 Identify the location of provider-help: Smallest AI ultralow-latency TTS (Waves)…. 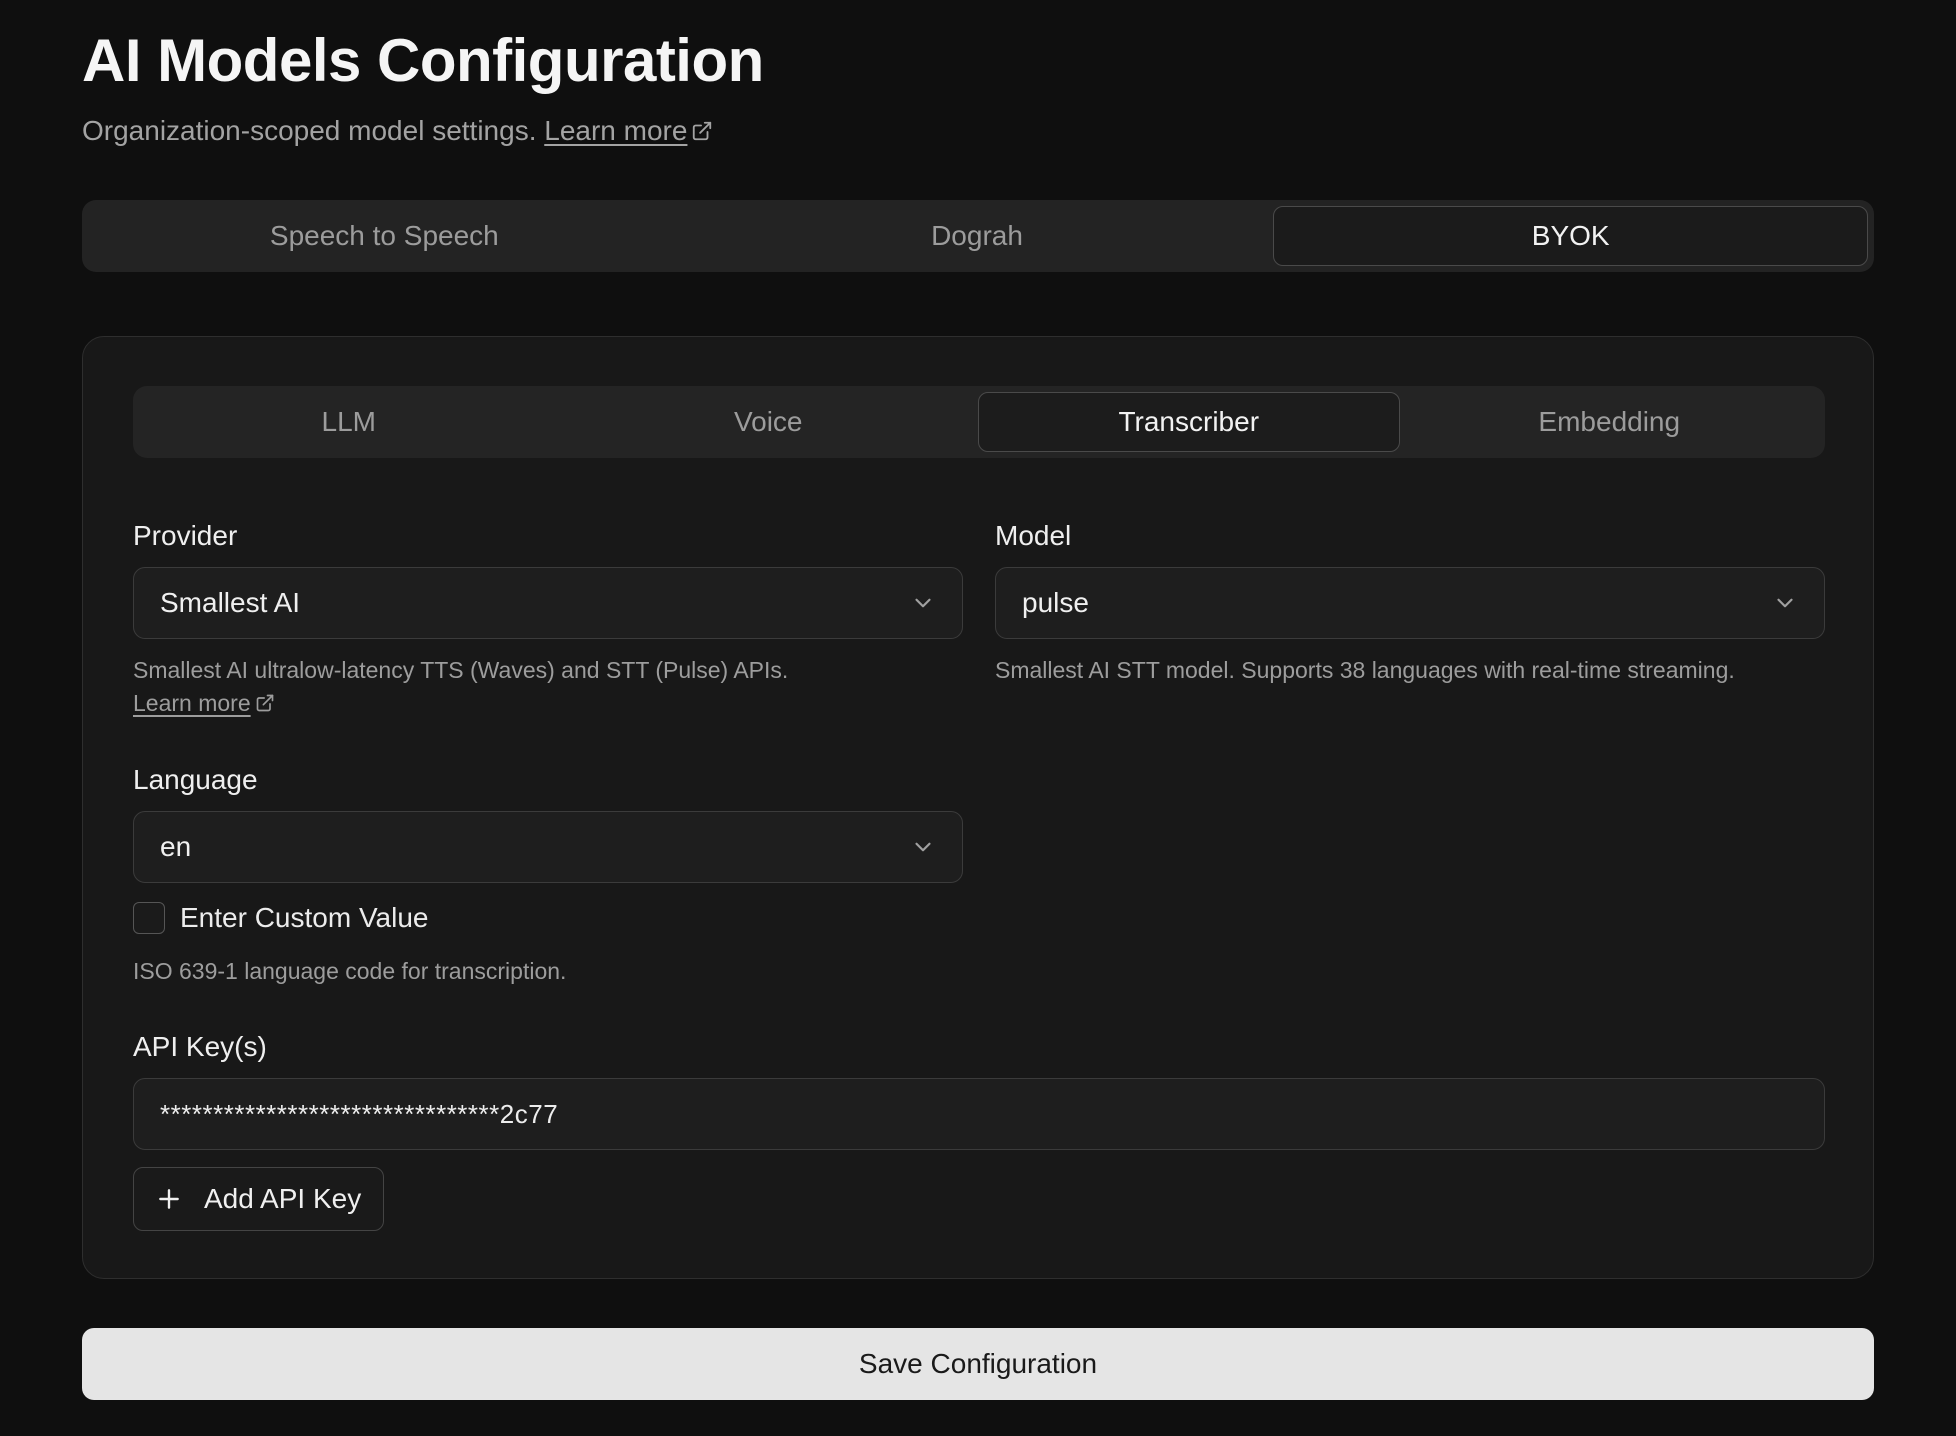
(548, 687).